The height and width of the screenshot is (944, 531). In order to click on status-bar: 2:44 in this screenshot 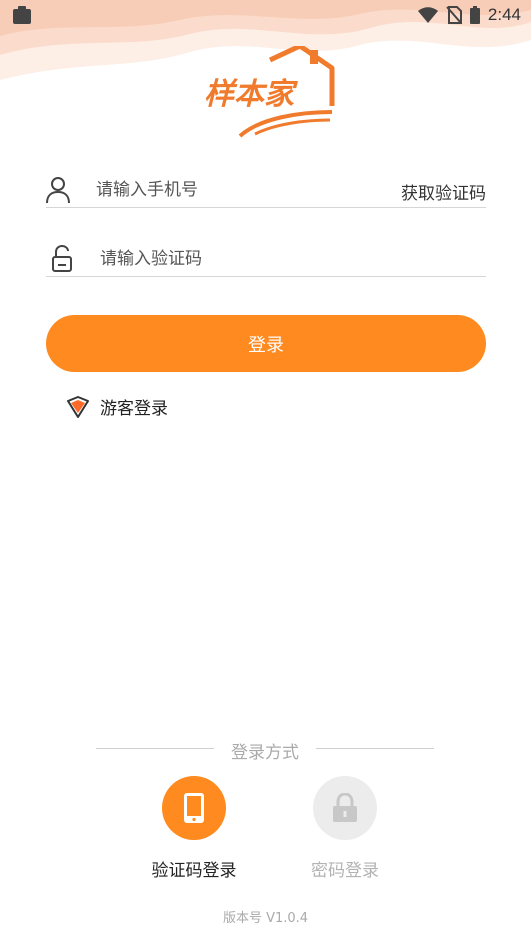, I will do `click(265, 15)`.